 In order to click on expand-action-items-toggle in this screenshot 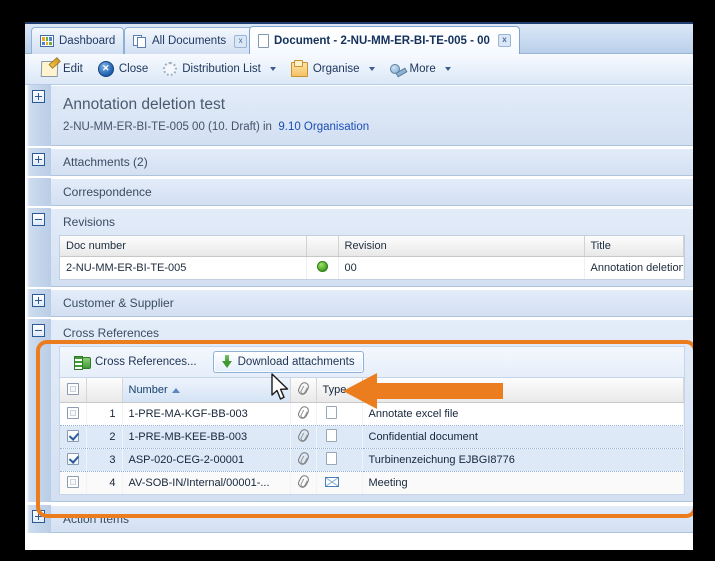, I will do `click(38, 516)`.